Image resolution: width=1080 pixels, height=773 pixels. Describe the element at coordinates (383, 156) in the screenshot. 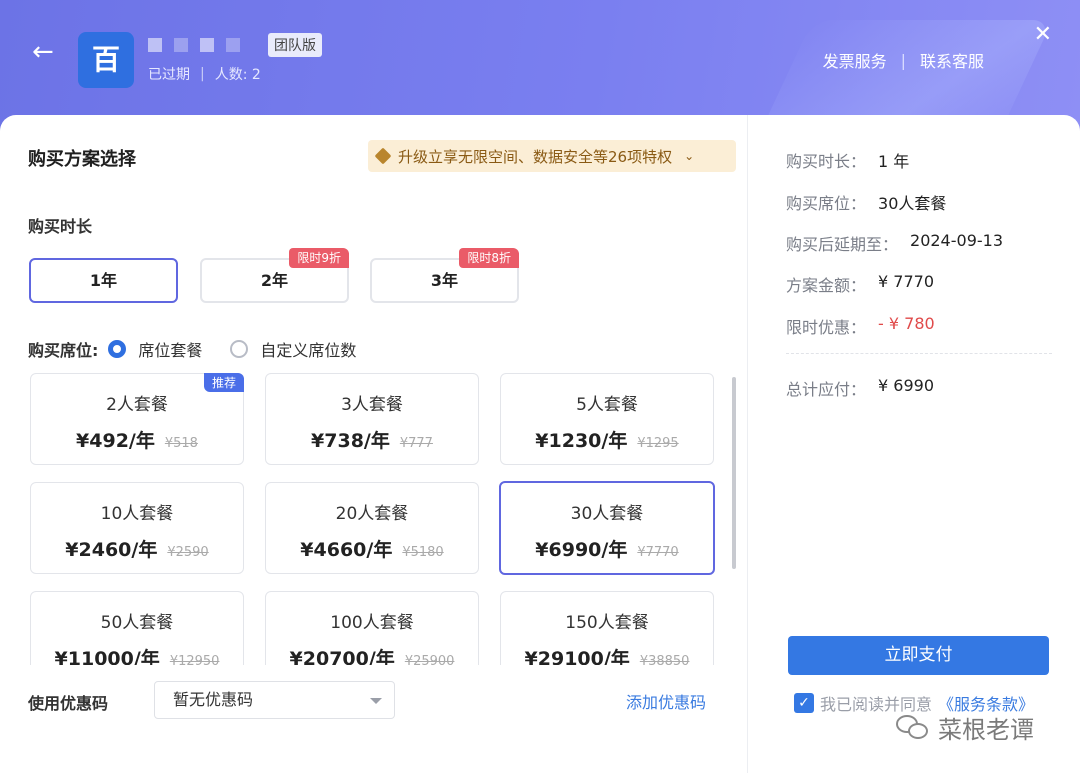

I see `diamond-icon` at that location.